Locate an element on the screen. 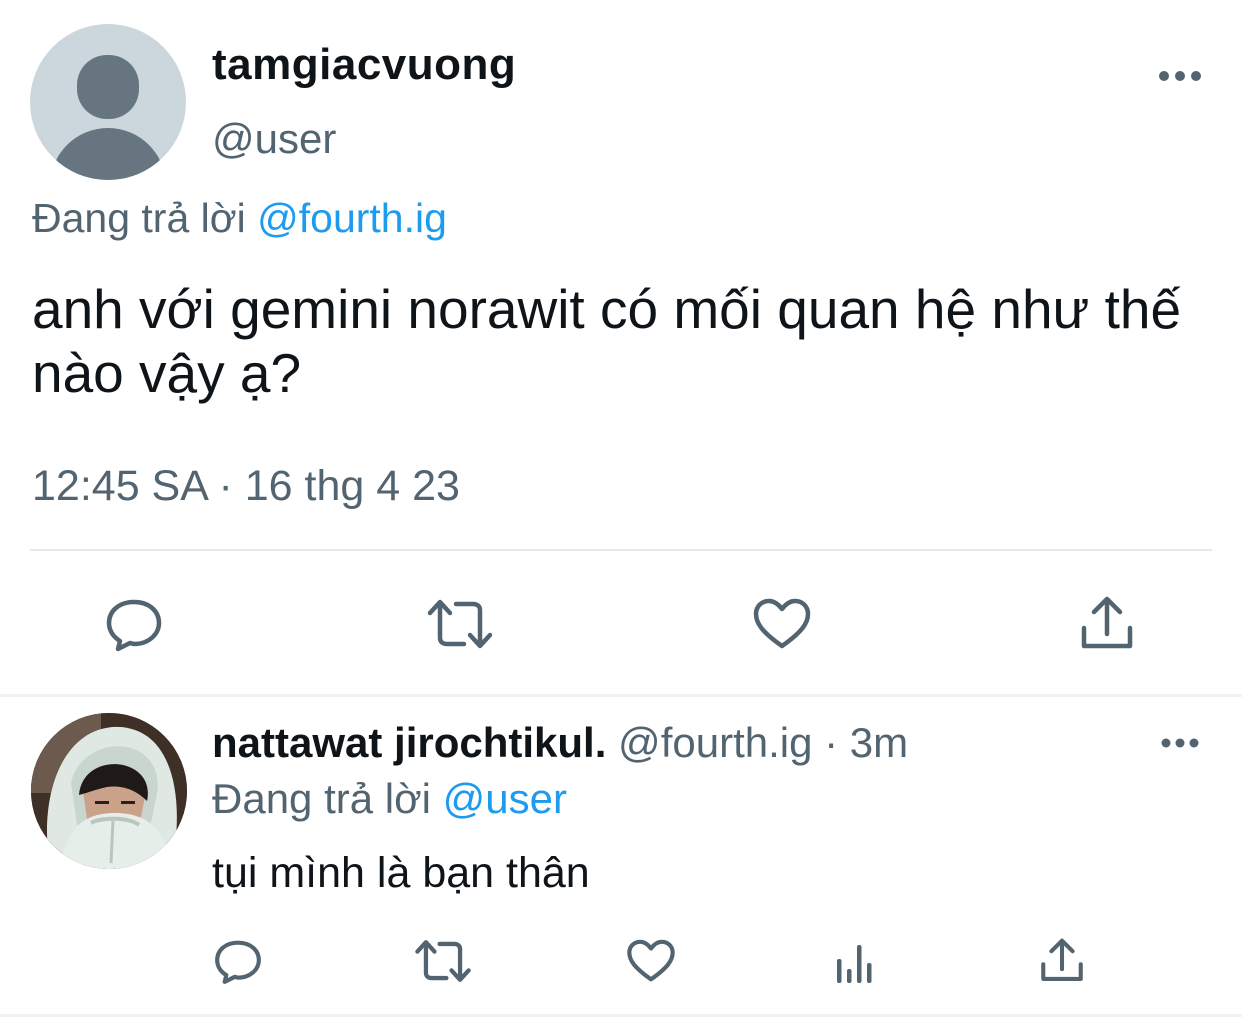  tweet-timestamp: 12:45 SA · 16 thg 4 23 is located at coordinates (246, 486).